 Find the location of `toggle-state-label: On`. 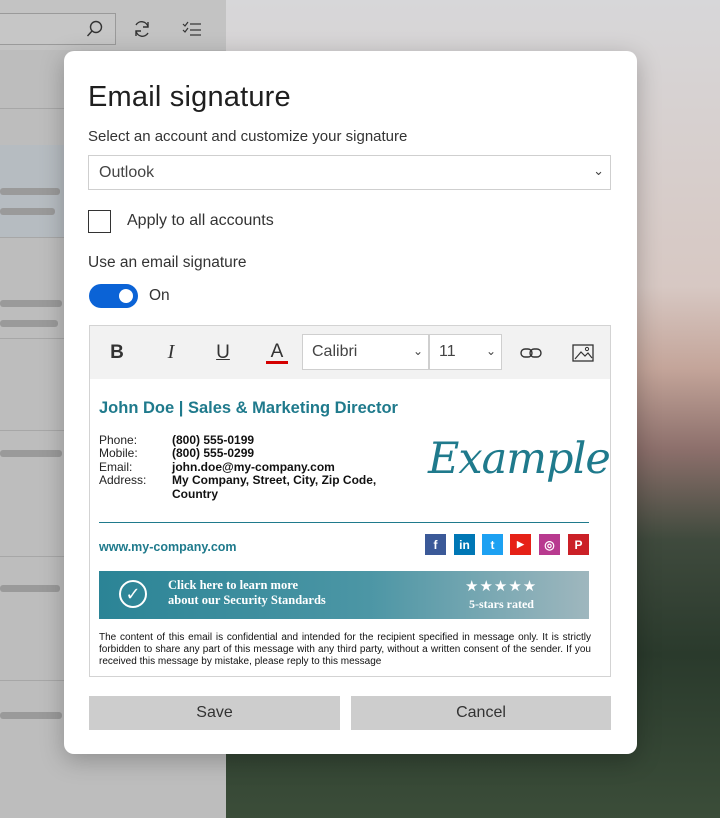

toggle-state-label: On is located at coordinates (159, 295).